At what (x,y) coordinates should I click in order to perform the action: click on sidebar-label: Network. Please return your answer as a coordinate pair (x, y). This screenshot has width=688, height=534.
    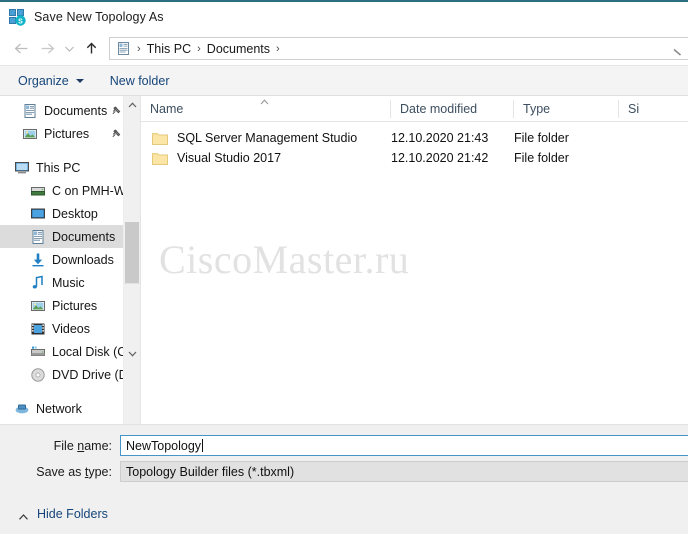
    Looking at the image, I should click on (59, 408).